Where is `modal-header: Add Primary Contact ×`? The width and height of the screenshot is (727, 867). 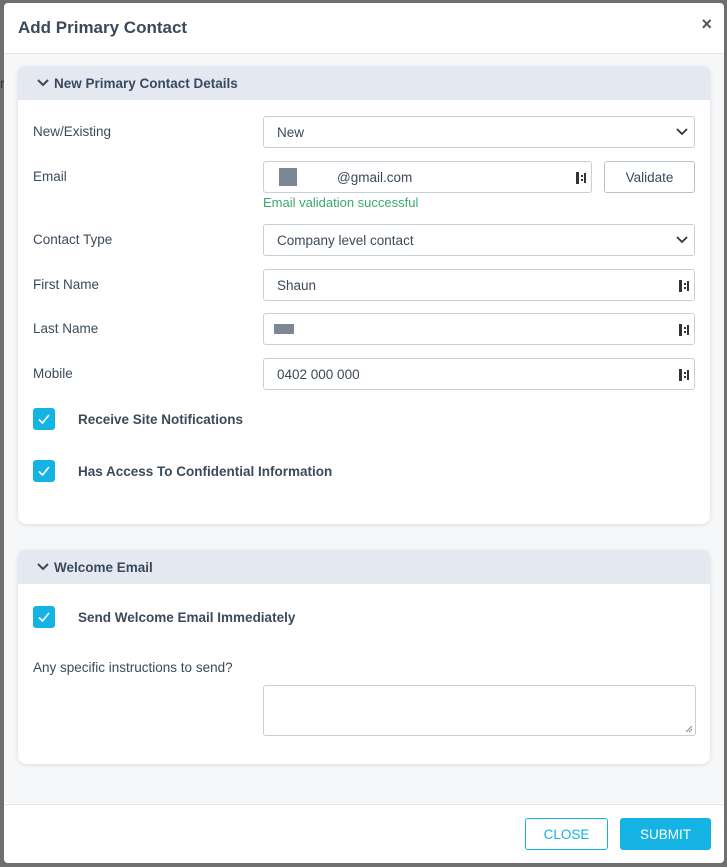 modal-header: Add Primary Contact × is located at coordinates (364, 28).